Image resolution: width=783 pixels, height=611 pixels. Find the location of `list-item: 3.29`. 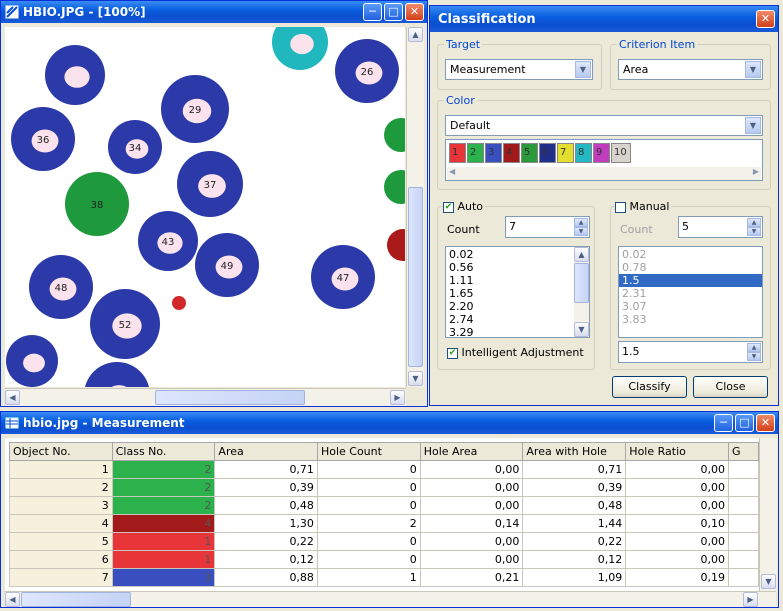

list-item: 3.29 is located at coordinates (517, 331).